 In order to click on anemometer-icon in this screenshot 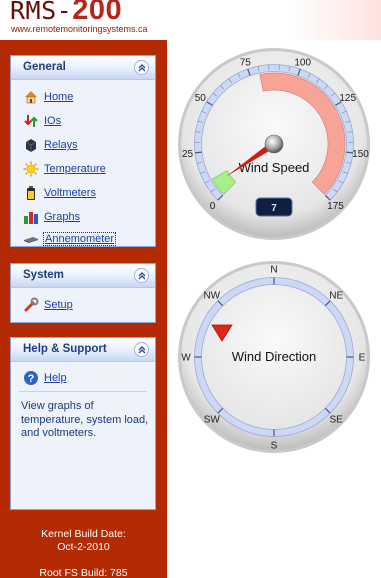, I will do `click(31, 239)`.